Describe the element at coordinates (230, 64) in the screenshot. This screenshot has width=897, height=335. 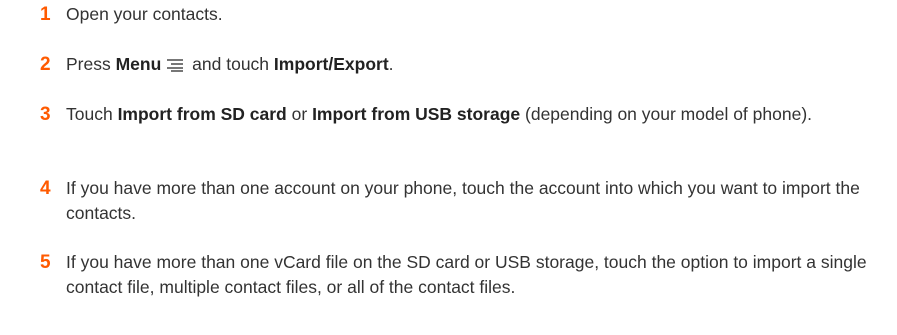
I see `step-text-segment: and touch` at that location.